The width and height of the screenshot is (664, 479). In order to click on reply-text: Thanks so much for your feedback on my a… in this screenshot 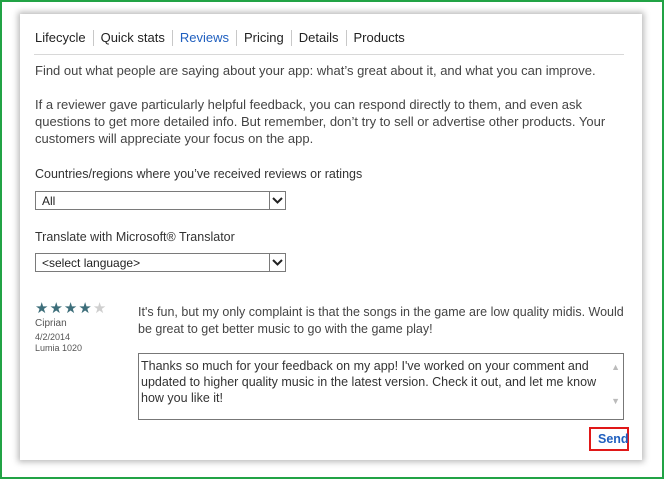, I will do `click(369, 382)`.